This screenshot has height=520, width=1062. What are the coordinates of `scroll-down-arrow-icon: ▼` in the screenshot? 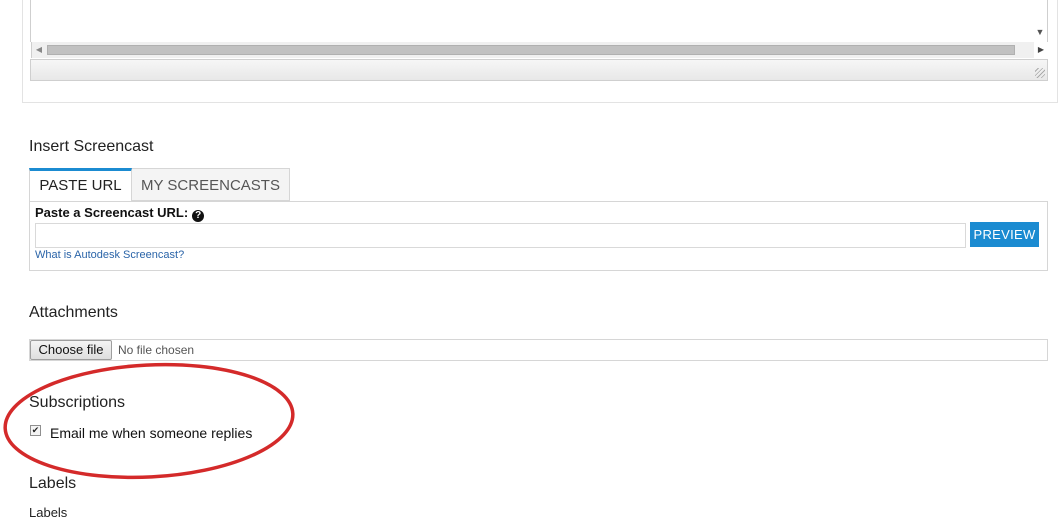 It's located at (1040, 32).